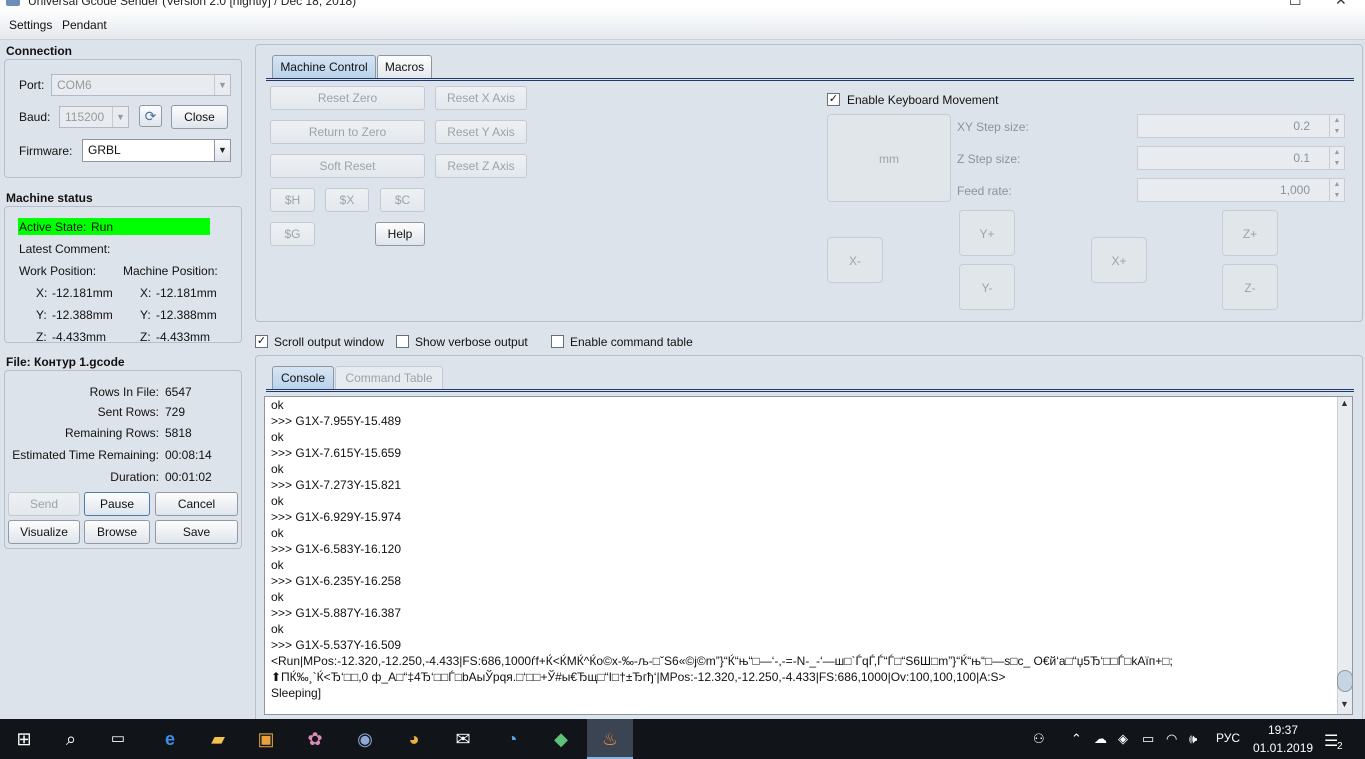  I want to click on jog-x-minus-button: X-, so click(855, 260).